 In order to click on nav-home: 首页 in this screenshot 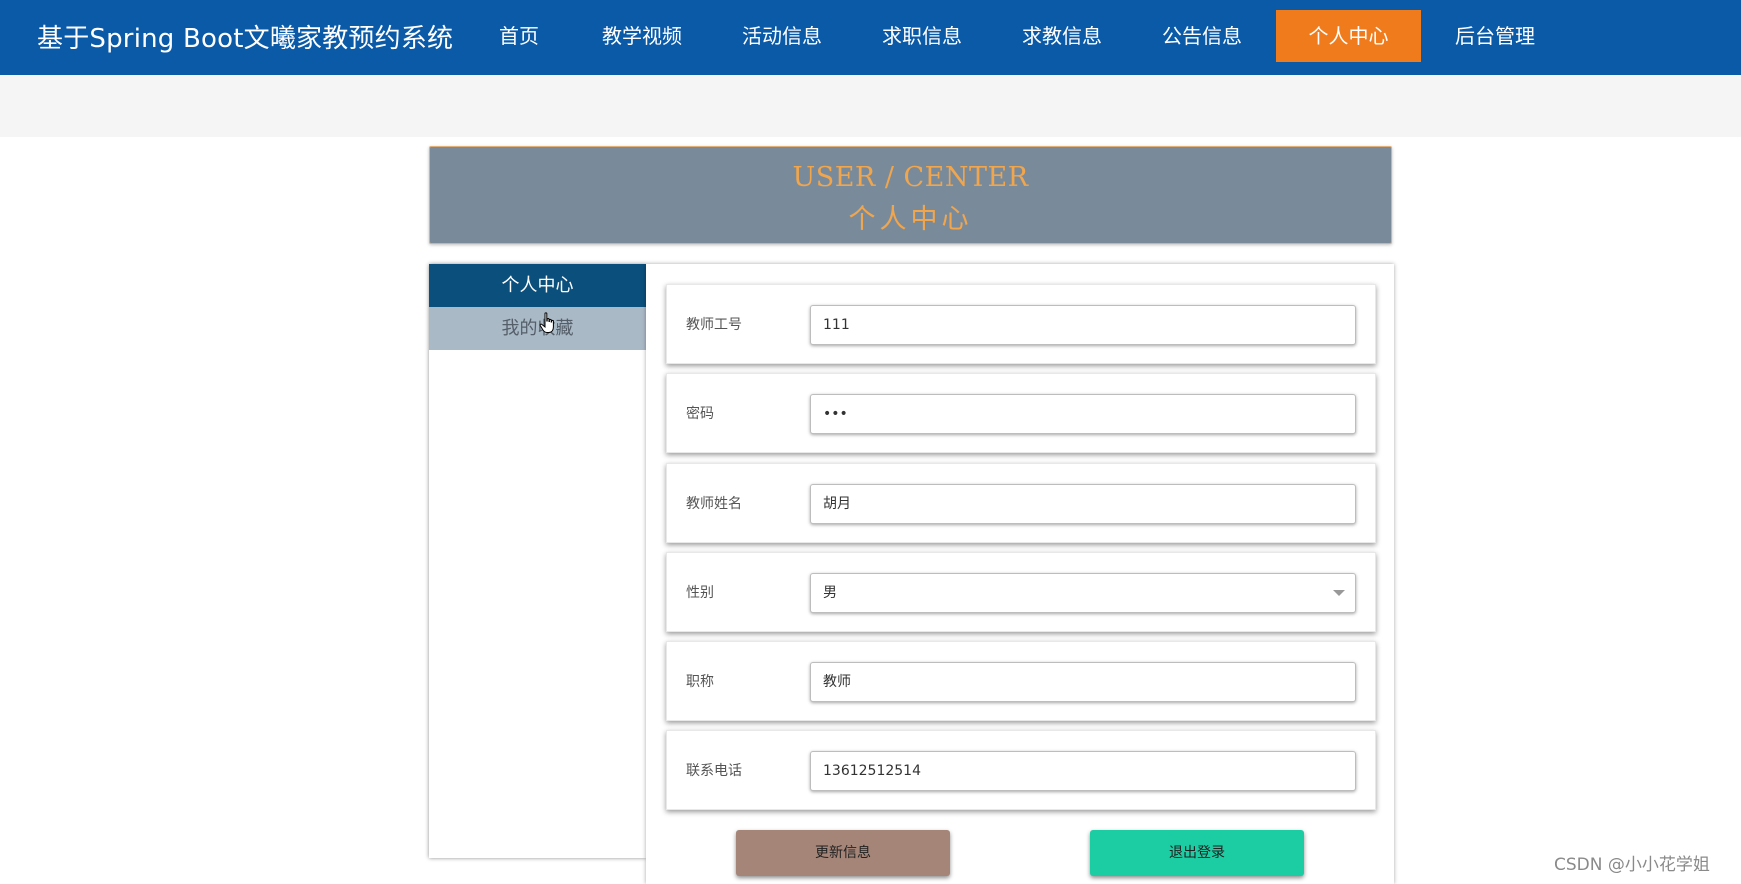, I will do `click(519, 36)`.